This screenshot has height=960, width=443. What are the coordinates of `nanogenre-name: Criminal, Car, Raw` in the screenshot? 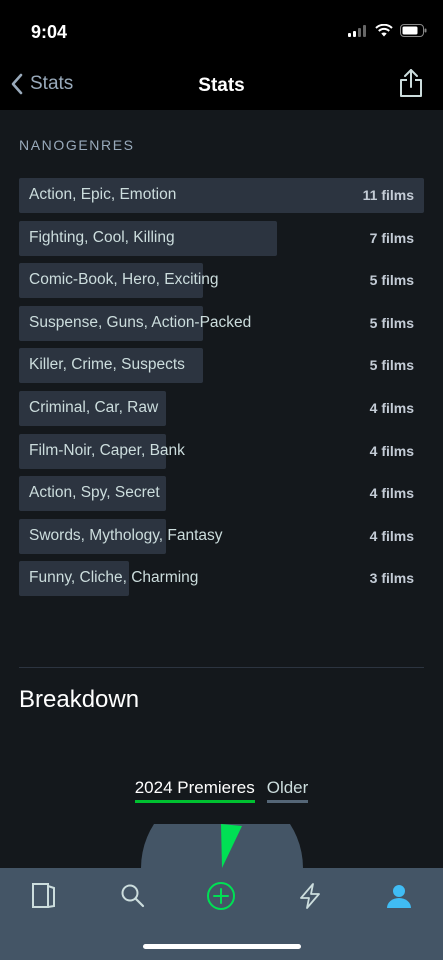 It's located at (94, 407).